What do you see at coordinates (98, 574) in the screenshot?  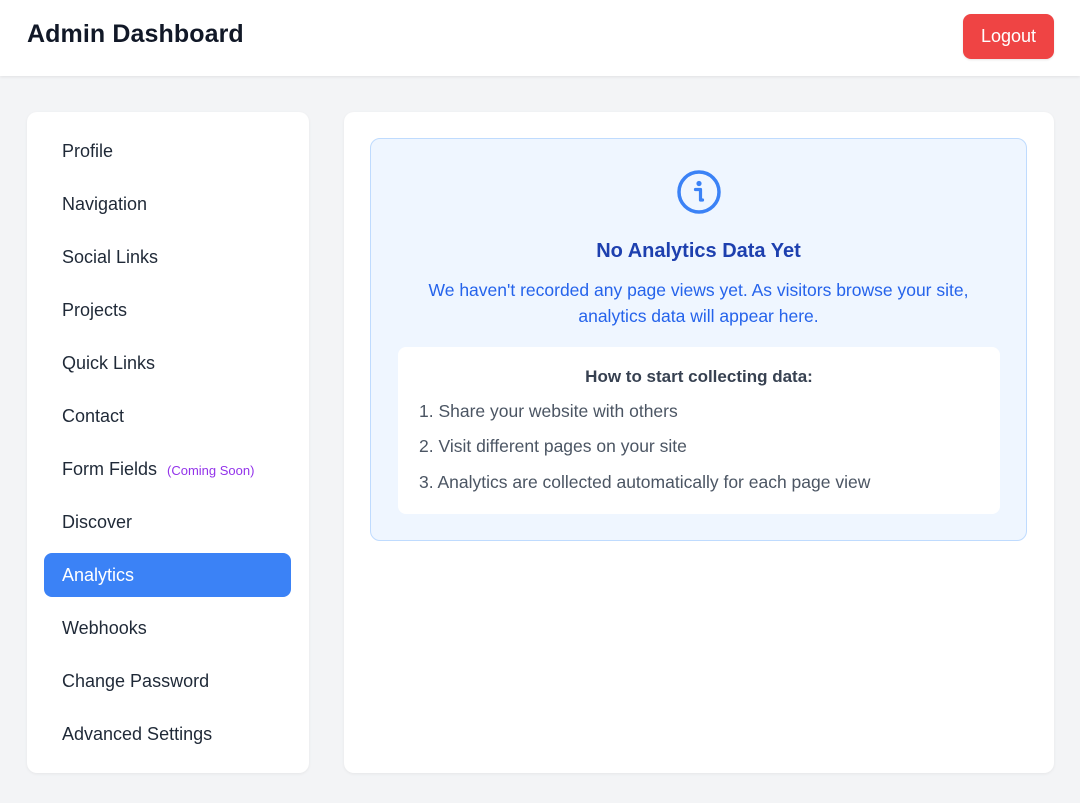 I see `sidebar-item-label: Analytics` at bounding box center [98, 574].